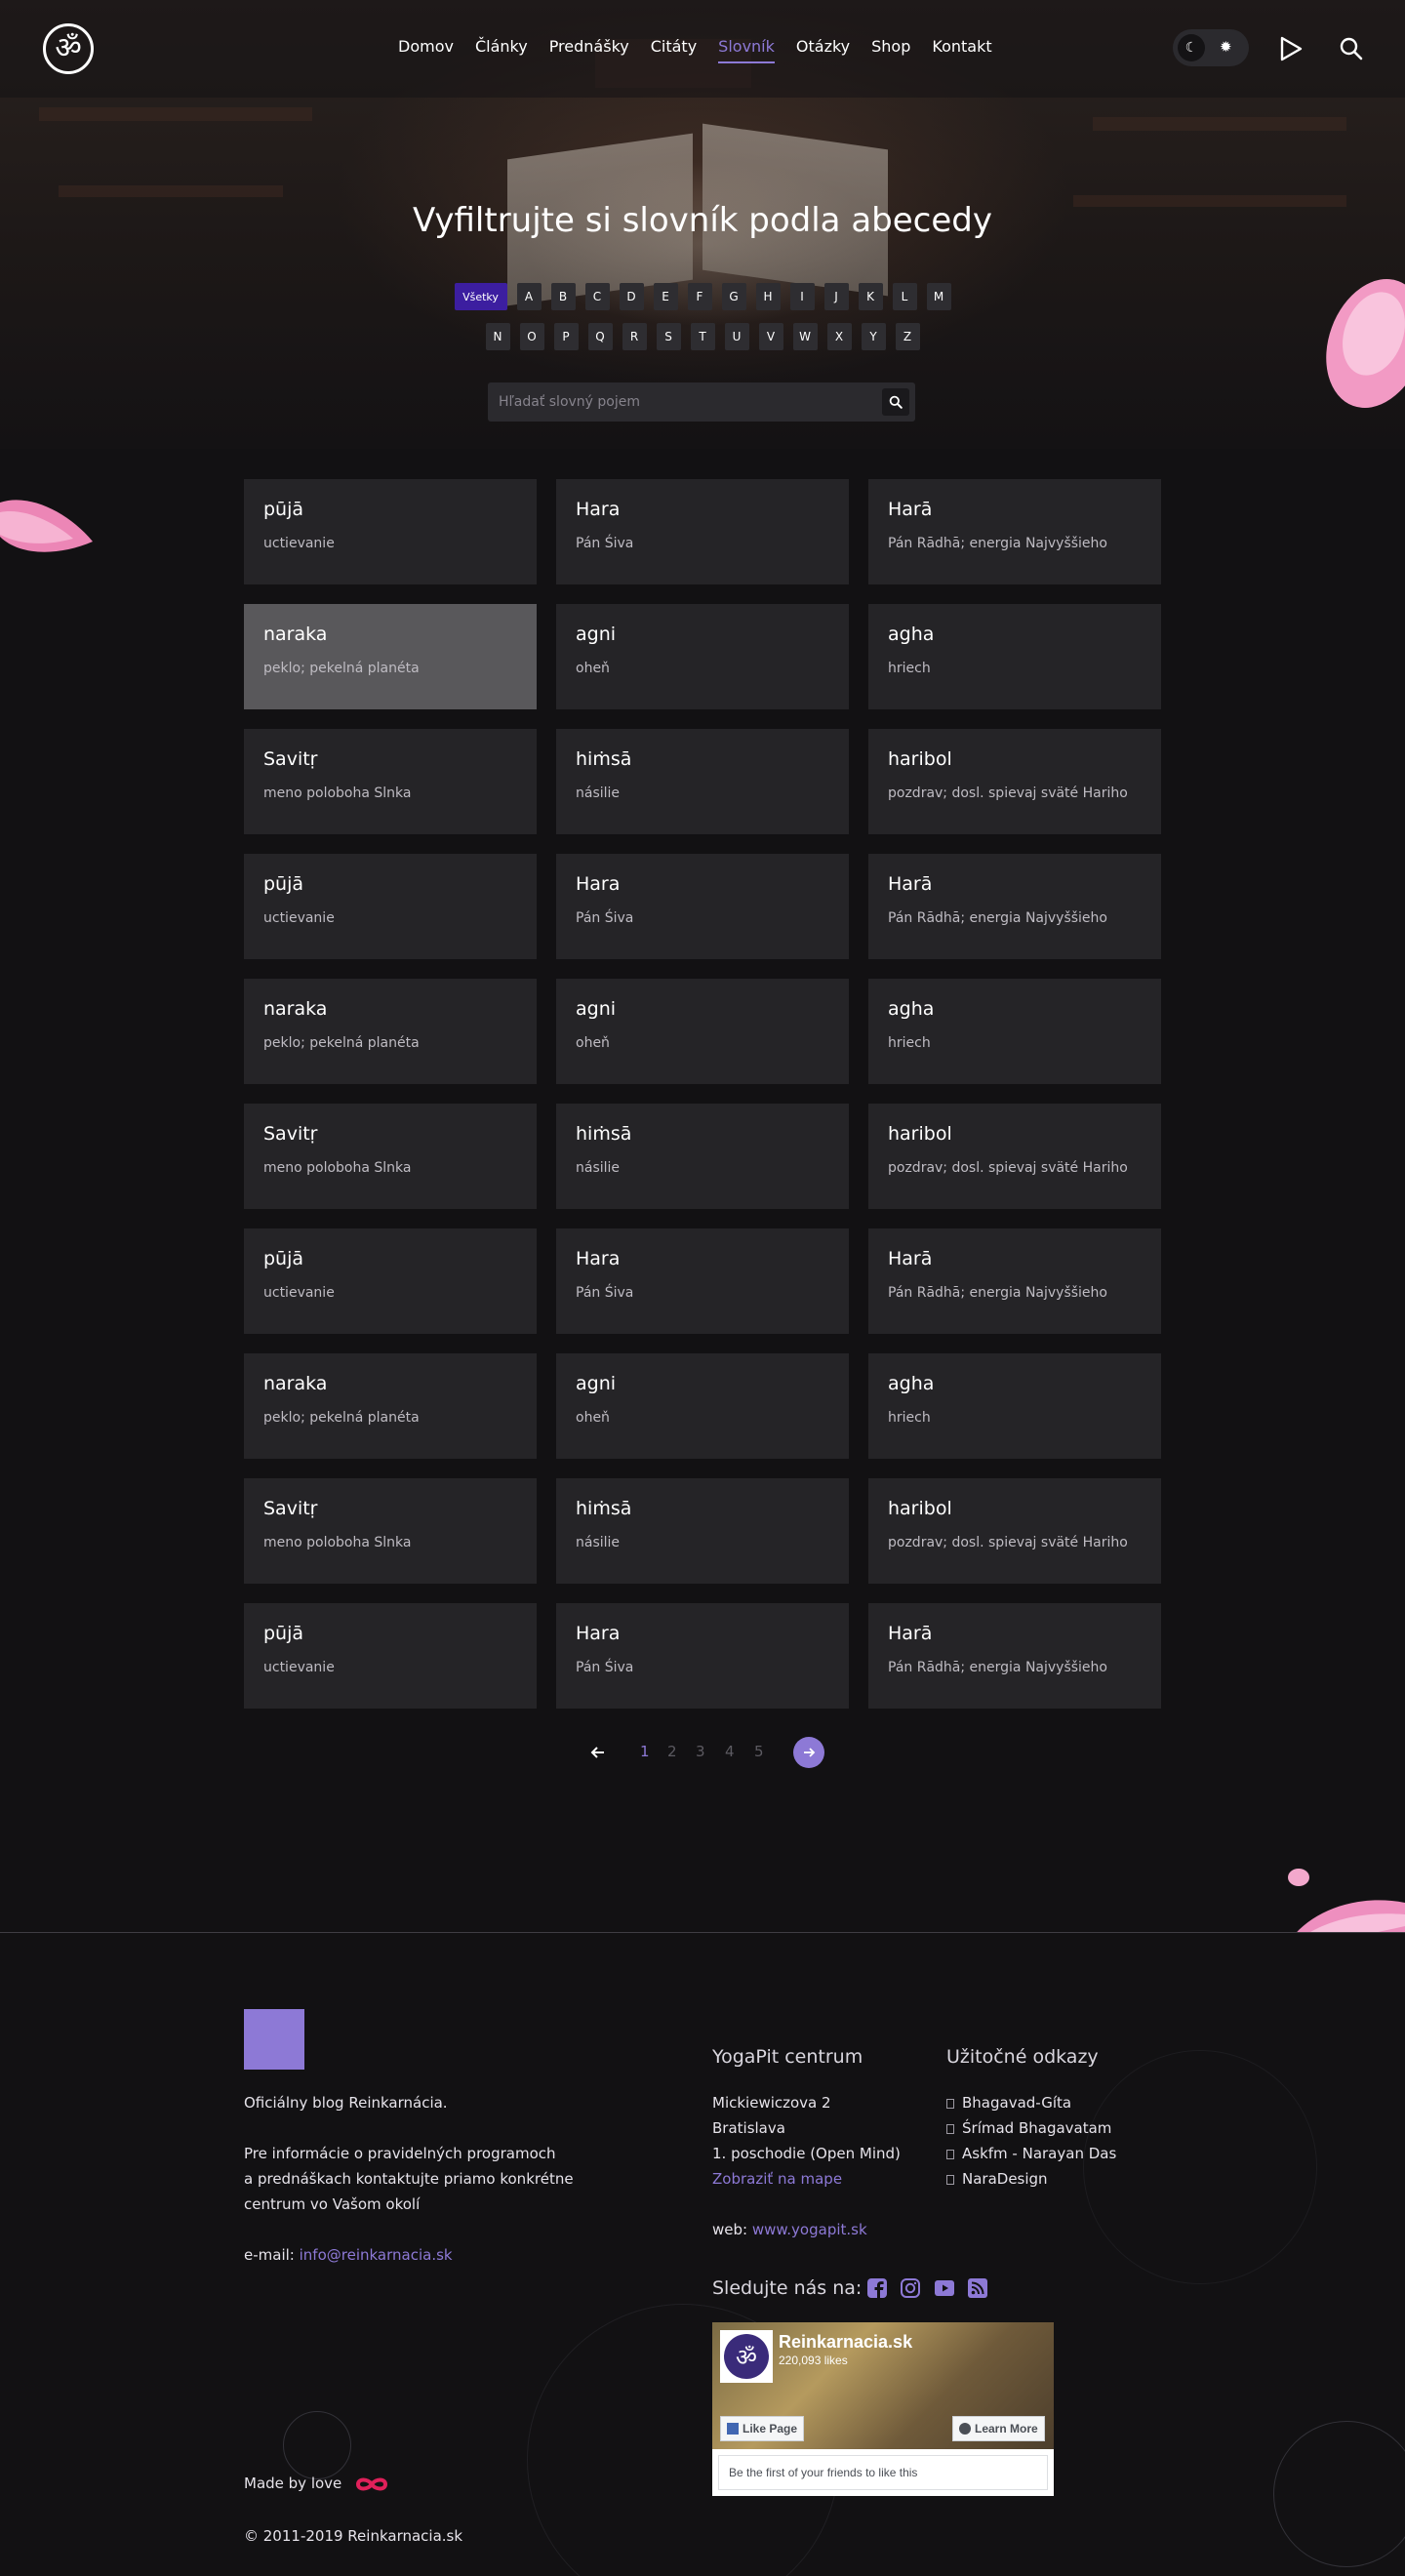 The image size is (1405, 2576). Describe the element at coordinates (746, 50) in the screenshot. I see `nav-slovnik: Slovník` at that location.